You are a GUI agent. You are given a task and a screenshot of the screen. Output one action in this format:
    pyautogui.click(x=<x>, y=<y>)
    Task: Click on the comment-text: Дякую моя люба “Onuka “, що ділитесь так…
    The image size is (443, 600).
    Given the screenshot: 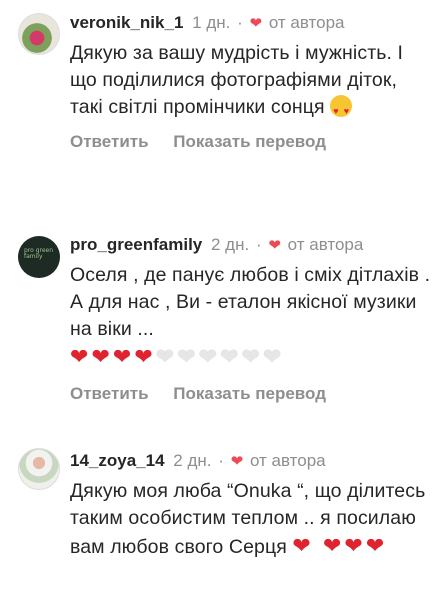 What is the action you would take?
    pyautogui.click(x=248, y=519)
    